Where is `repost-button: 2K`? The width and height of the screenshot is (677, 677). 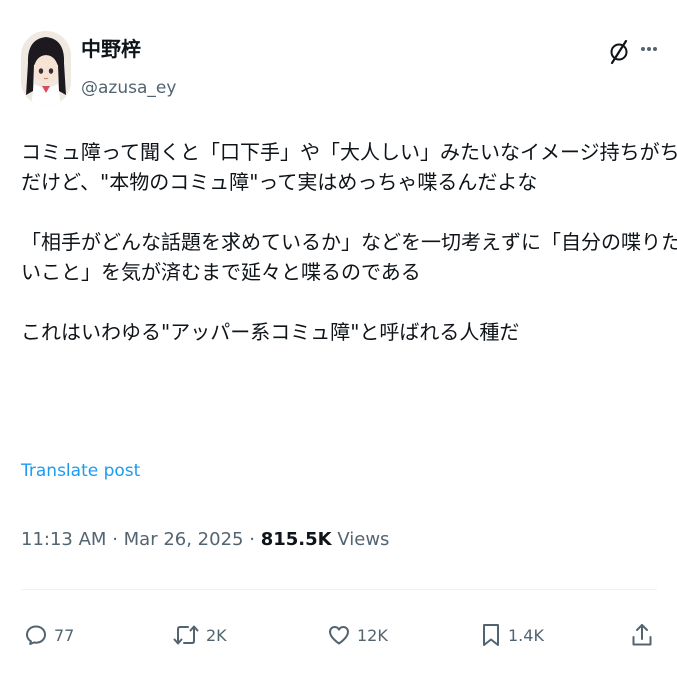 repost-button: 2K is located at coordinates (199, 635).